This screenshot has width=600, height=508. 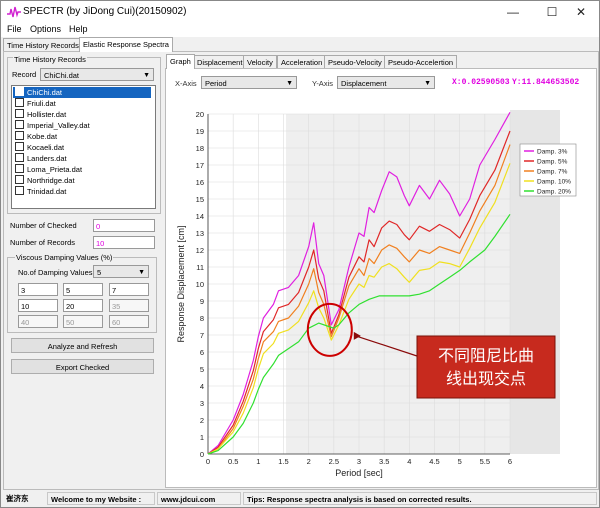 I want to click on record-name: Hollister.dat, so click(x=47, y=114).